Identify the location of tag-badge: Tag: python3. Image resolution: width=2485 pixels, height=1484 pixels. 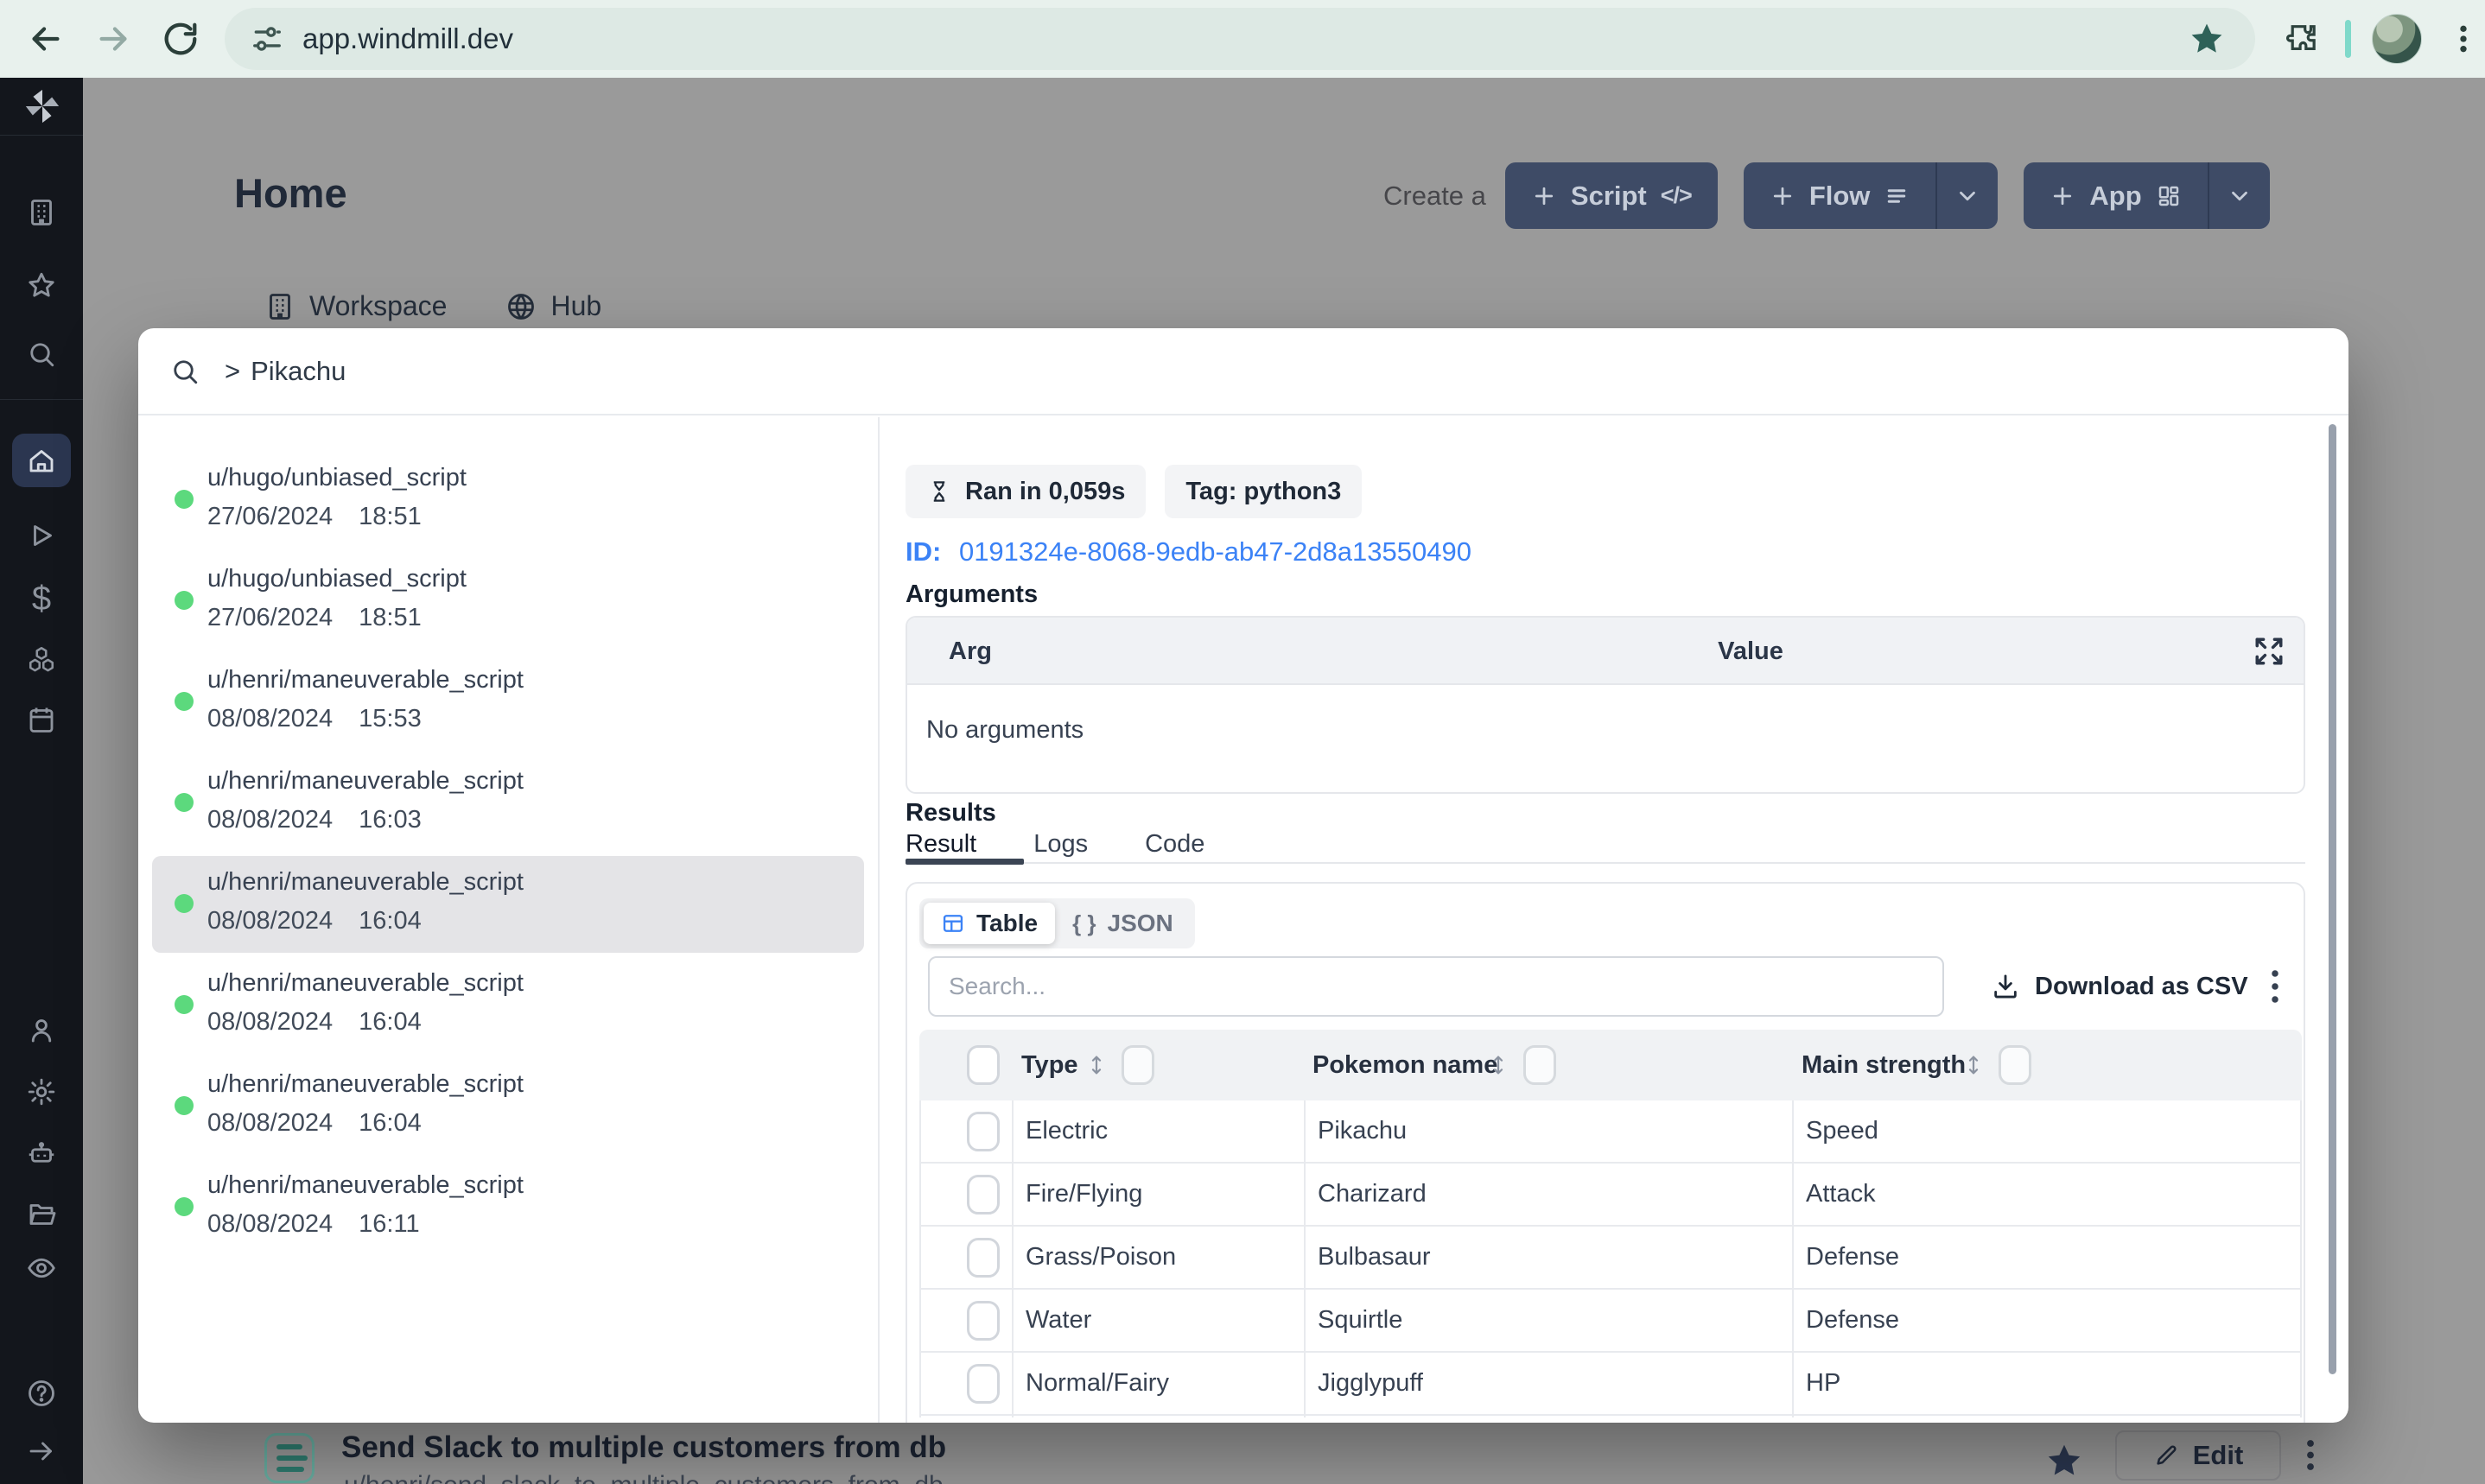
(1264, 491).